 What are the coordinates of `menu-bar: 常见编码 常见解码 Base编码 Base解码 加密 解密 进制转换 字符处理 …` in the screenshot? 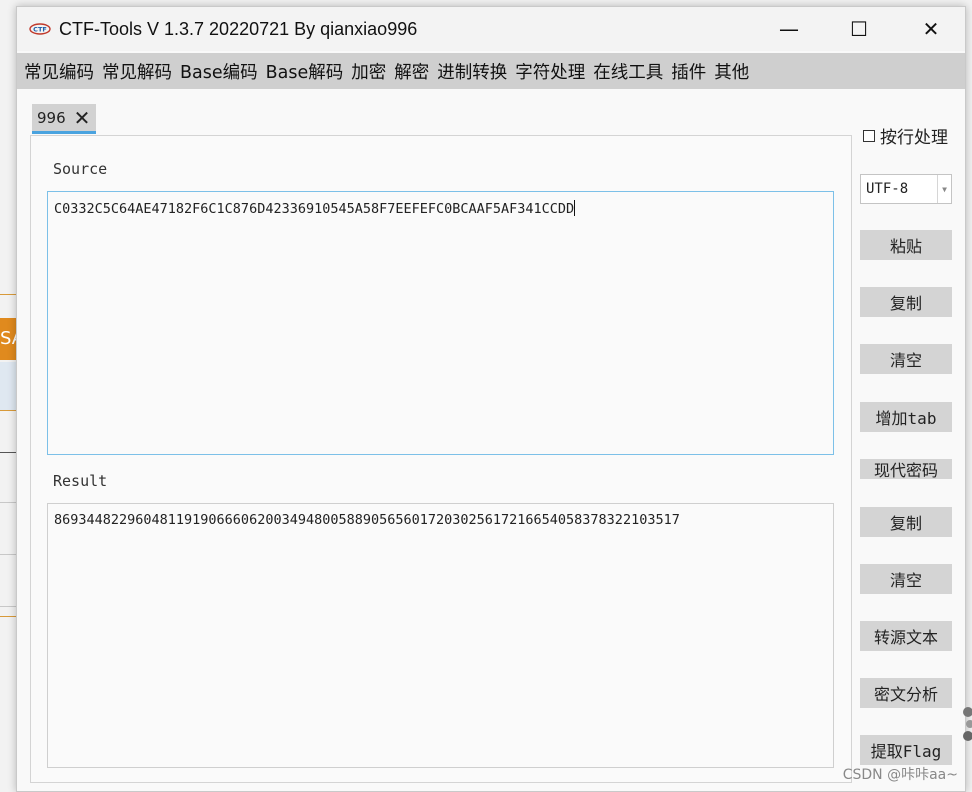 It's located at (491, 71).